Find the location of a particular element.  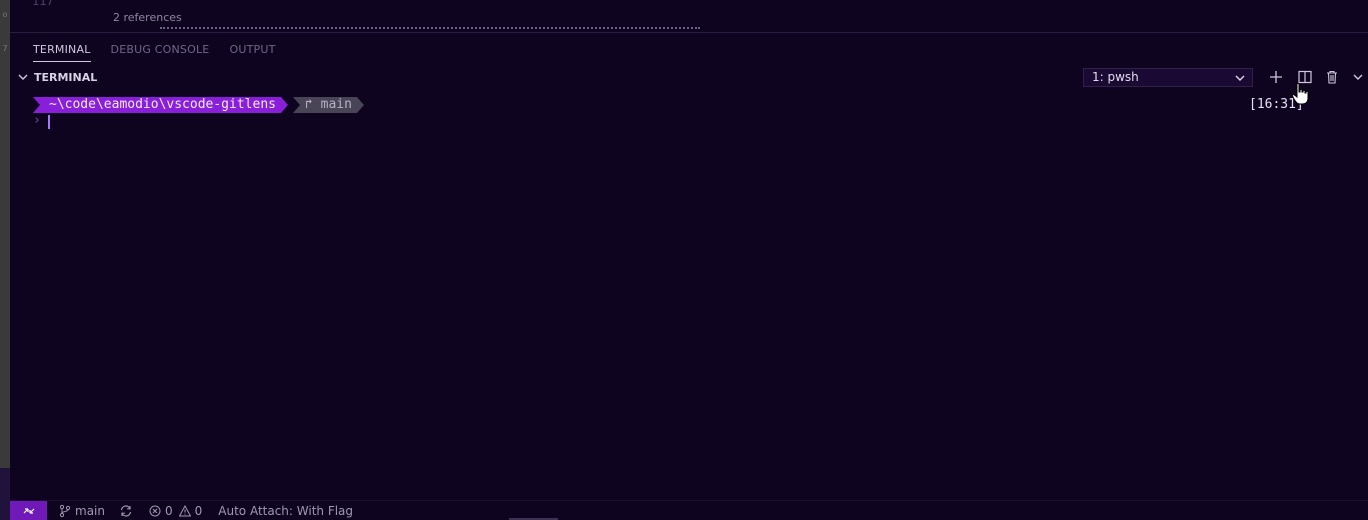

terminal-selector-value: 1: pwsh is located at coordinates (1115, 77).